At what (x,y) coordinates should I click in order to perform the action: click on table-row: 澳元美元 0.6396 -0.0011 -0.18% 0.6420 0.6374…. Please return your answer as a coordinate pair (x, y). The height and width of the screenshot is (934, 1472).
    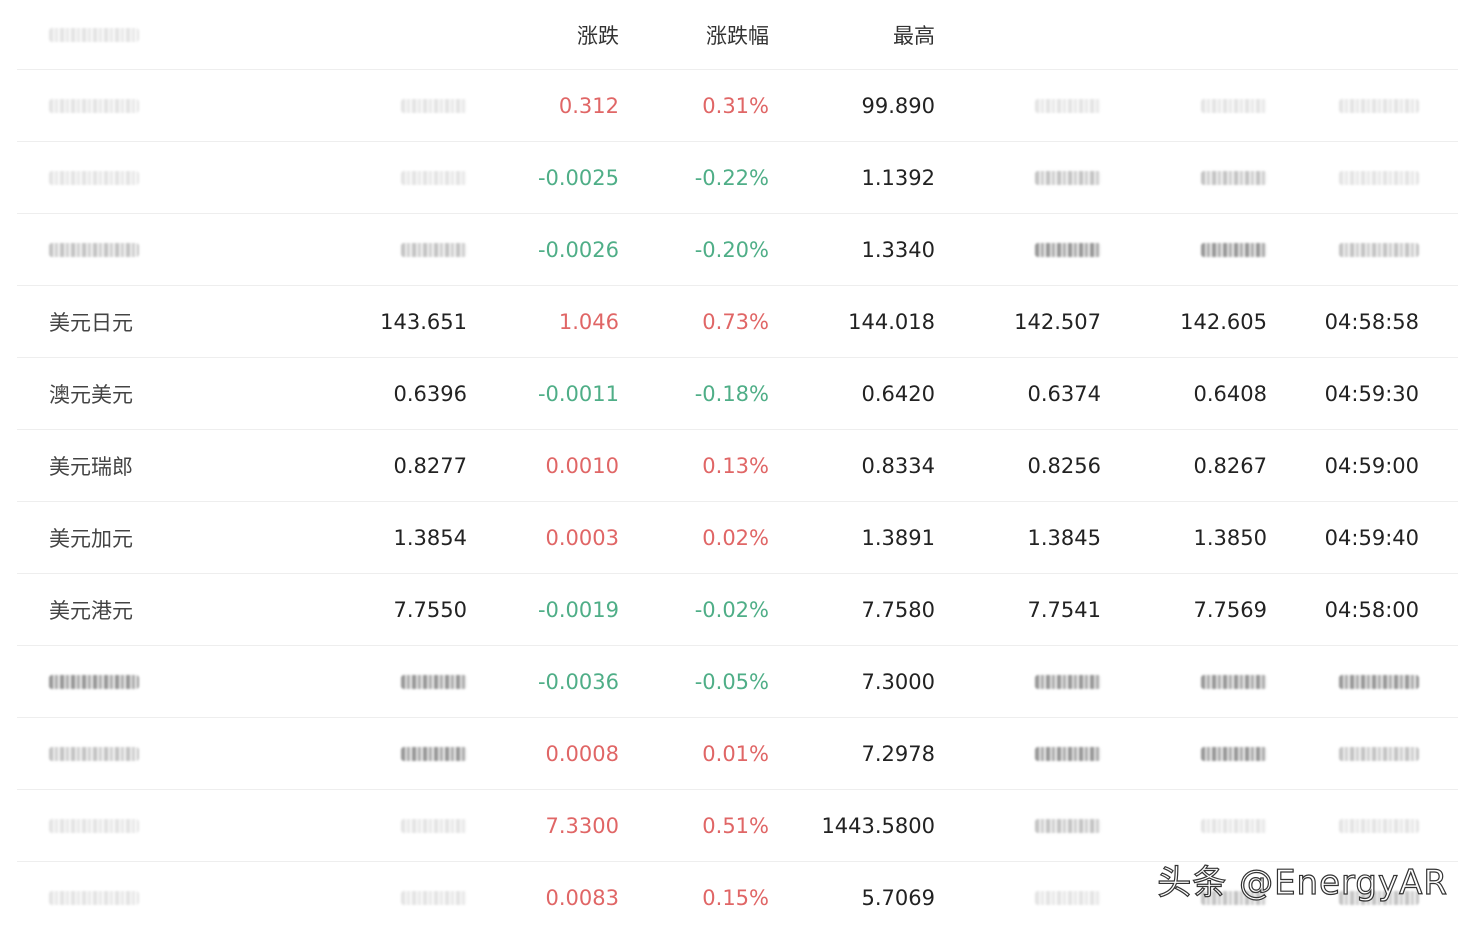
    Looking at the image, I should click on (737, 394).